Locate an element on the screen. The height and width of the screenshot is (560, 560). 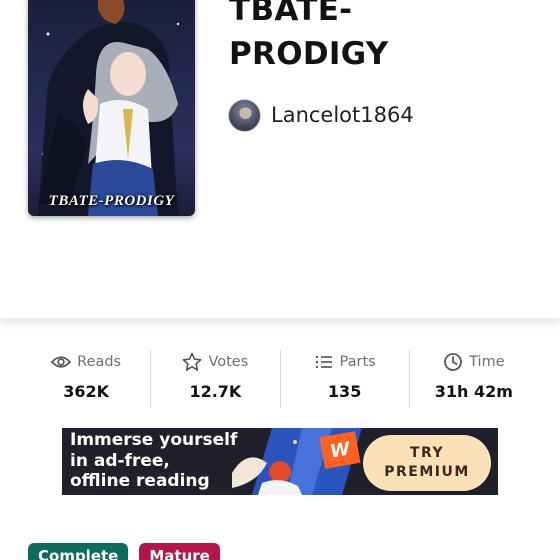
clock-icon is located at coordinates (453, 362).